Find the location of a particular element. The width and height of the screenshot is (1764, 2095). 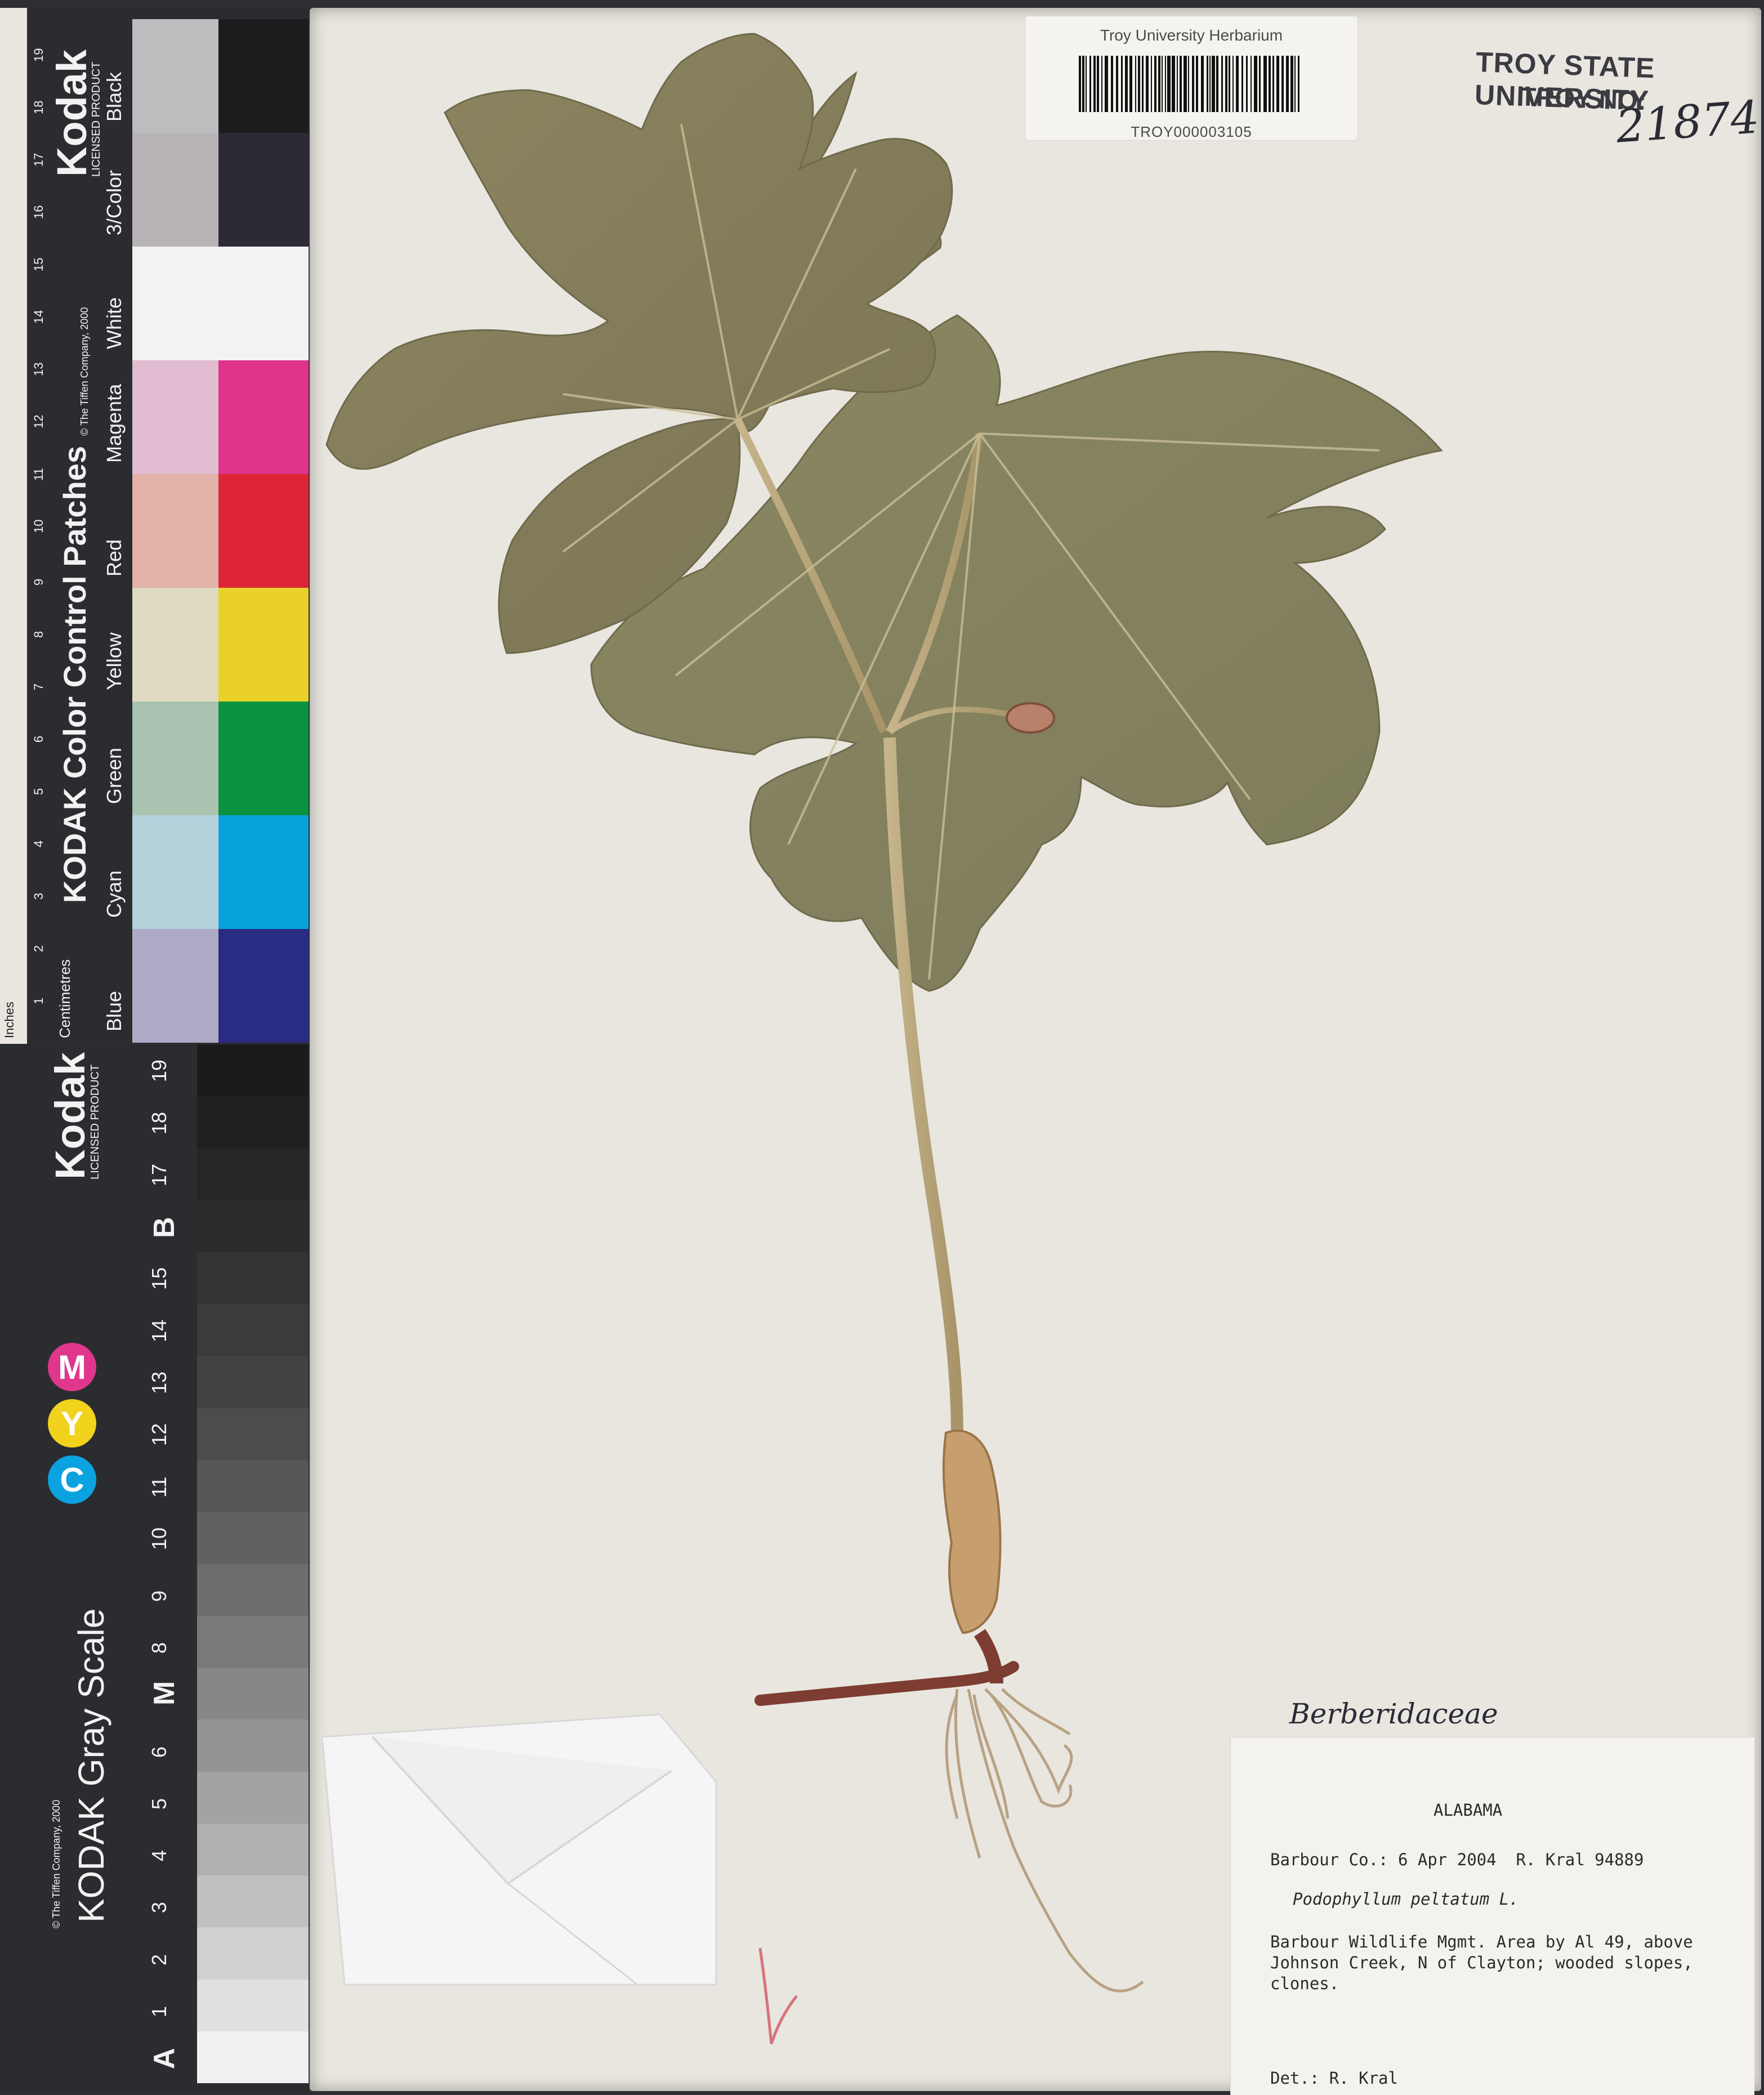

institution-name: Troy University Herbarium is located at coordinates (1192, 35).